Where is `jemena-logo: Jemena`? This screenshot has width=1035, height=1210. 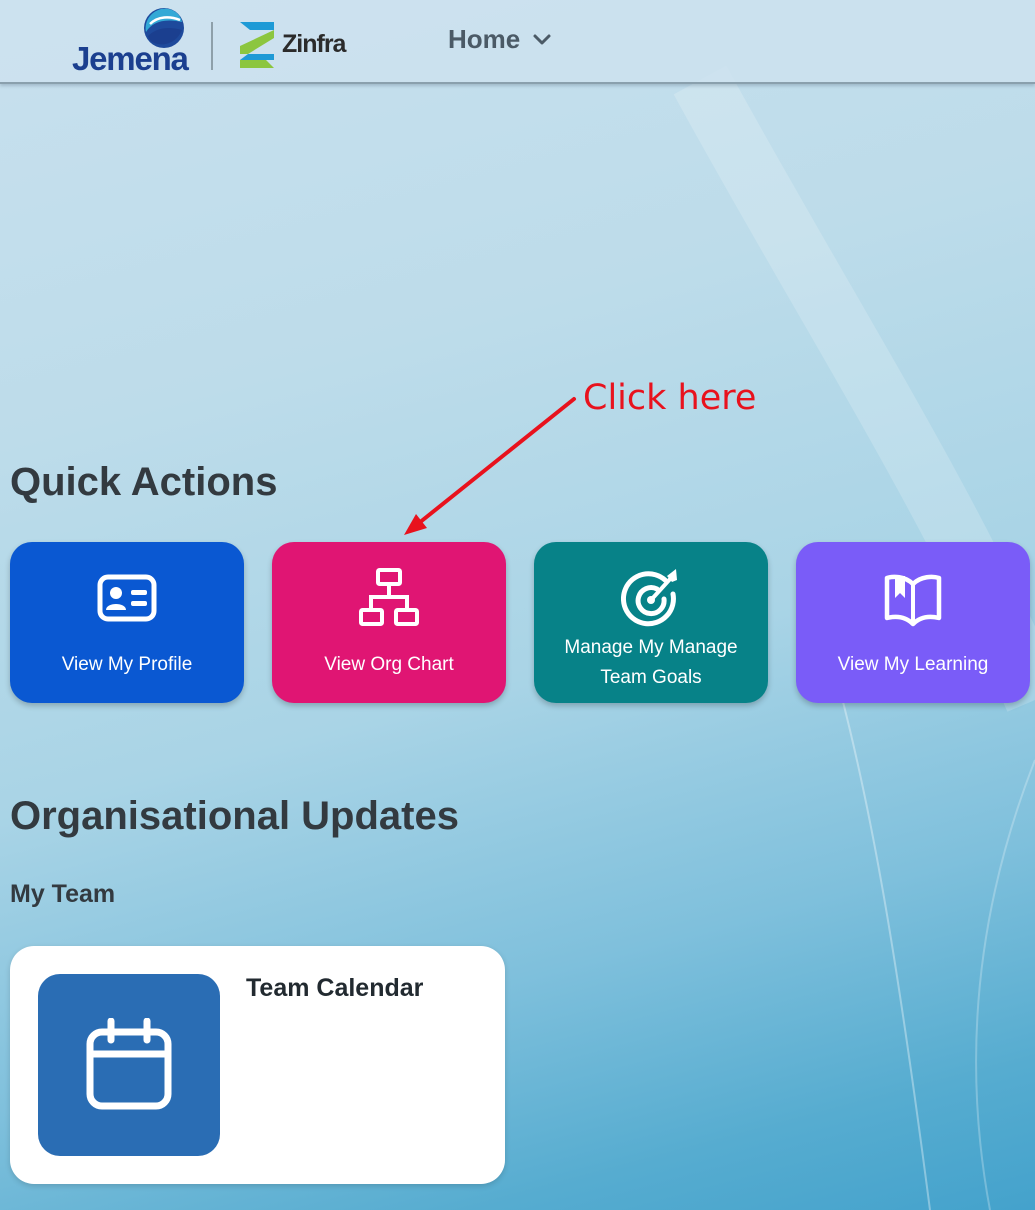 jemena-logo: Jemena is located at coordinates (132, 40).